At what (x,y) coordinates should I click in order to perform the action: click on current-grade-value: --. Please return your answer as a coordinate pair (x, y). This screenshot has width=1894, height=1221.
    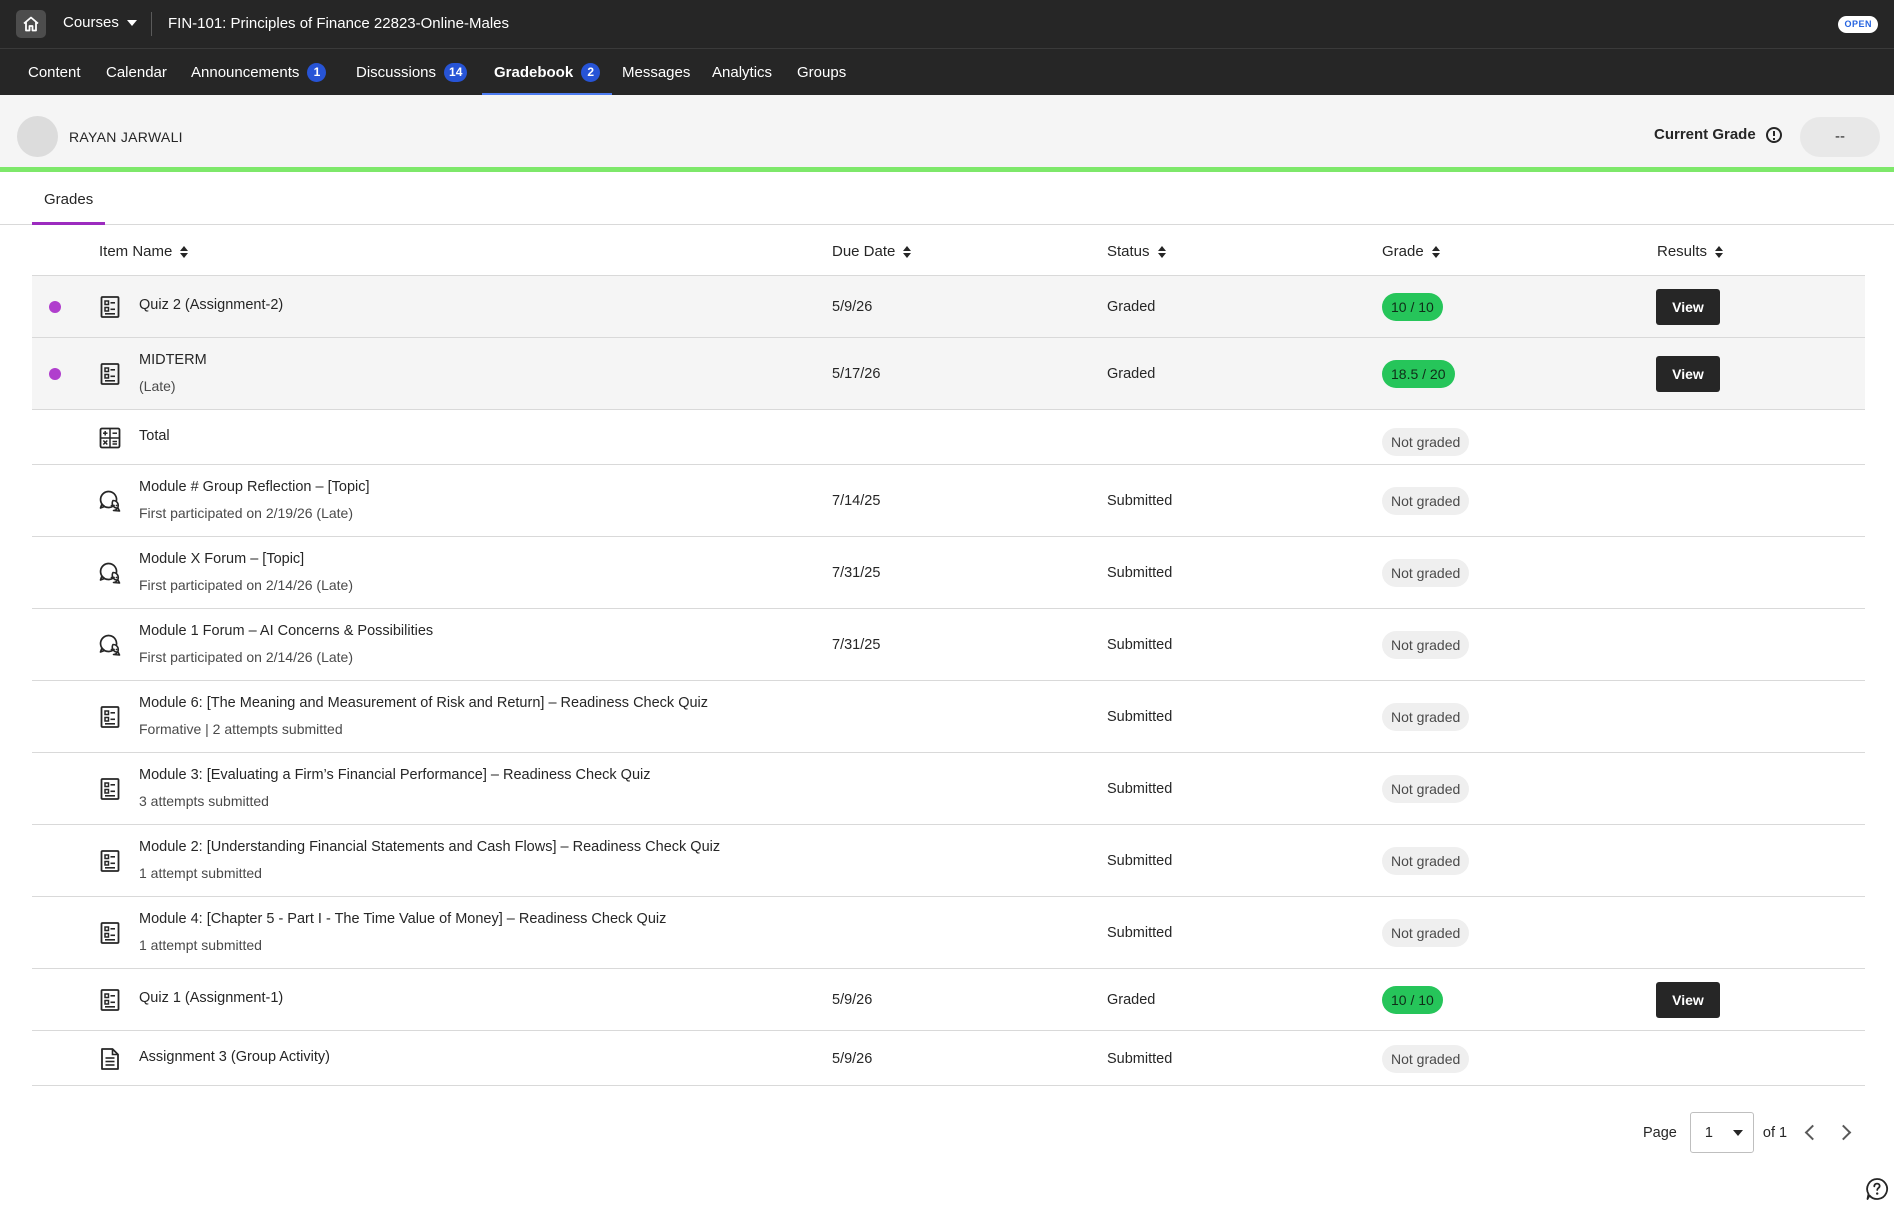
    Looking at the image, I should click on (1840, 137).